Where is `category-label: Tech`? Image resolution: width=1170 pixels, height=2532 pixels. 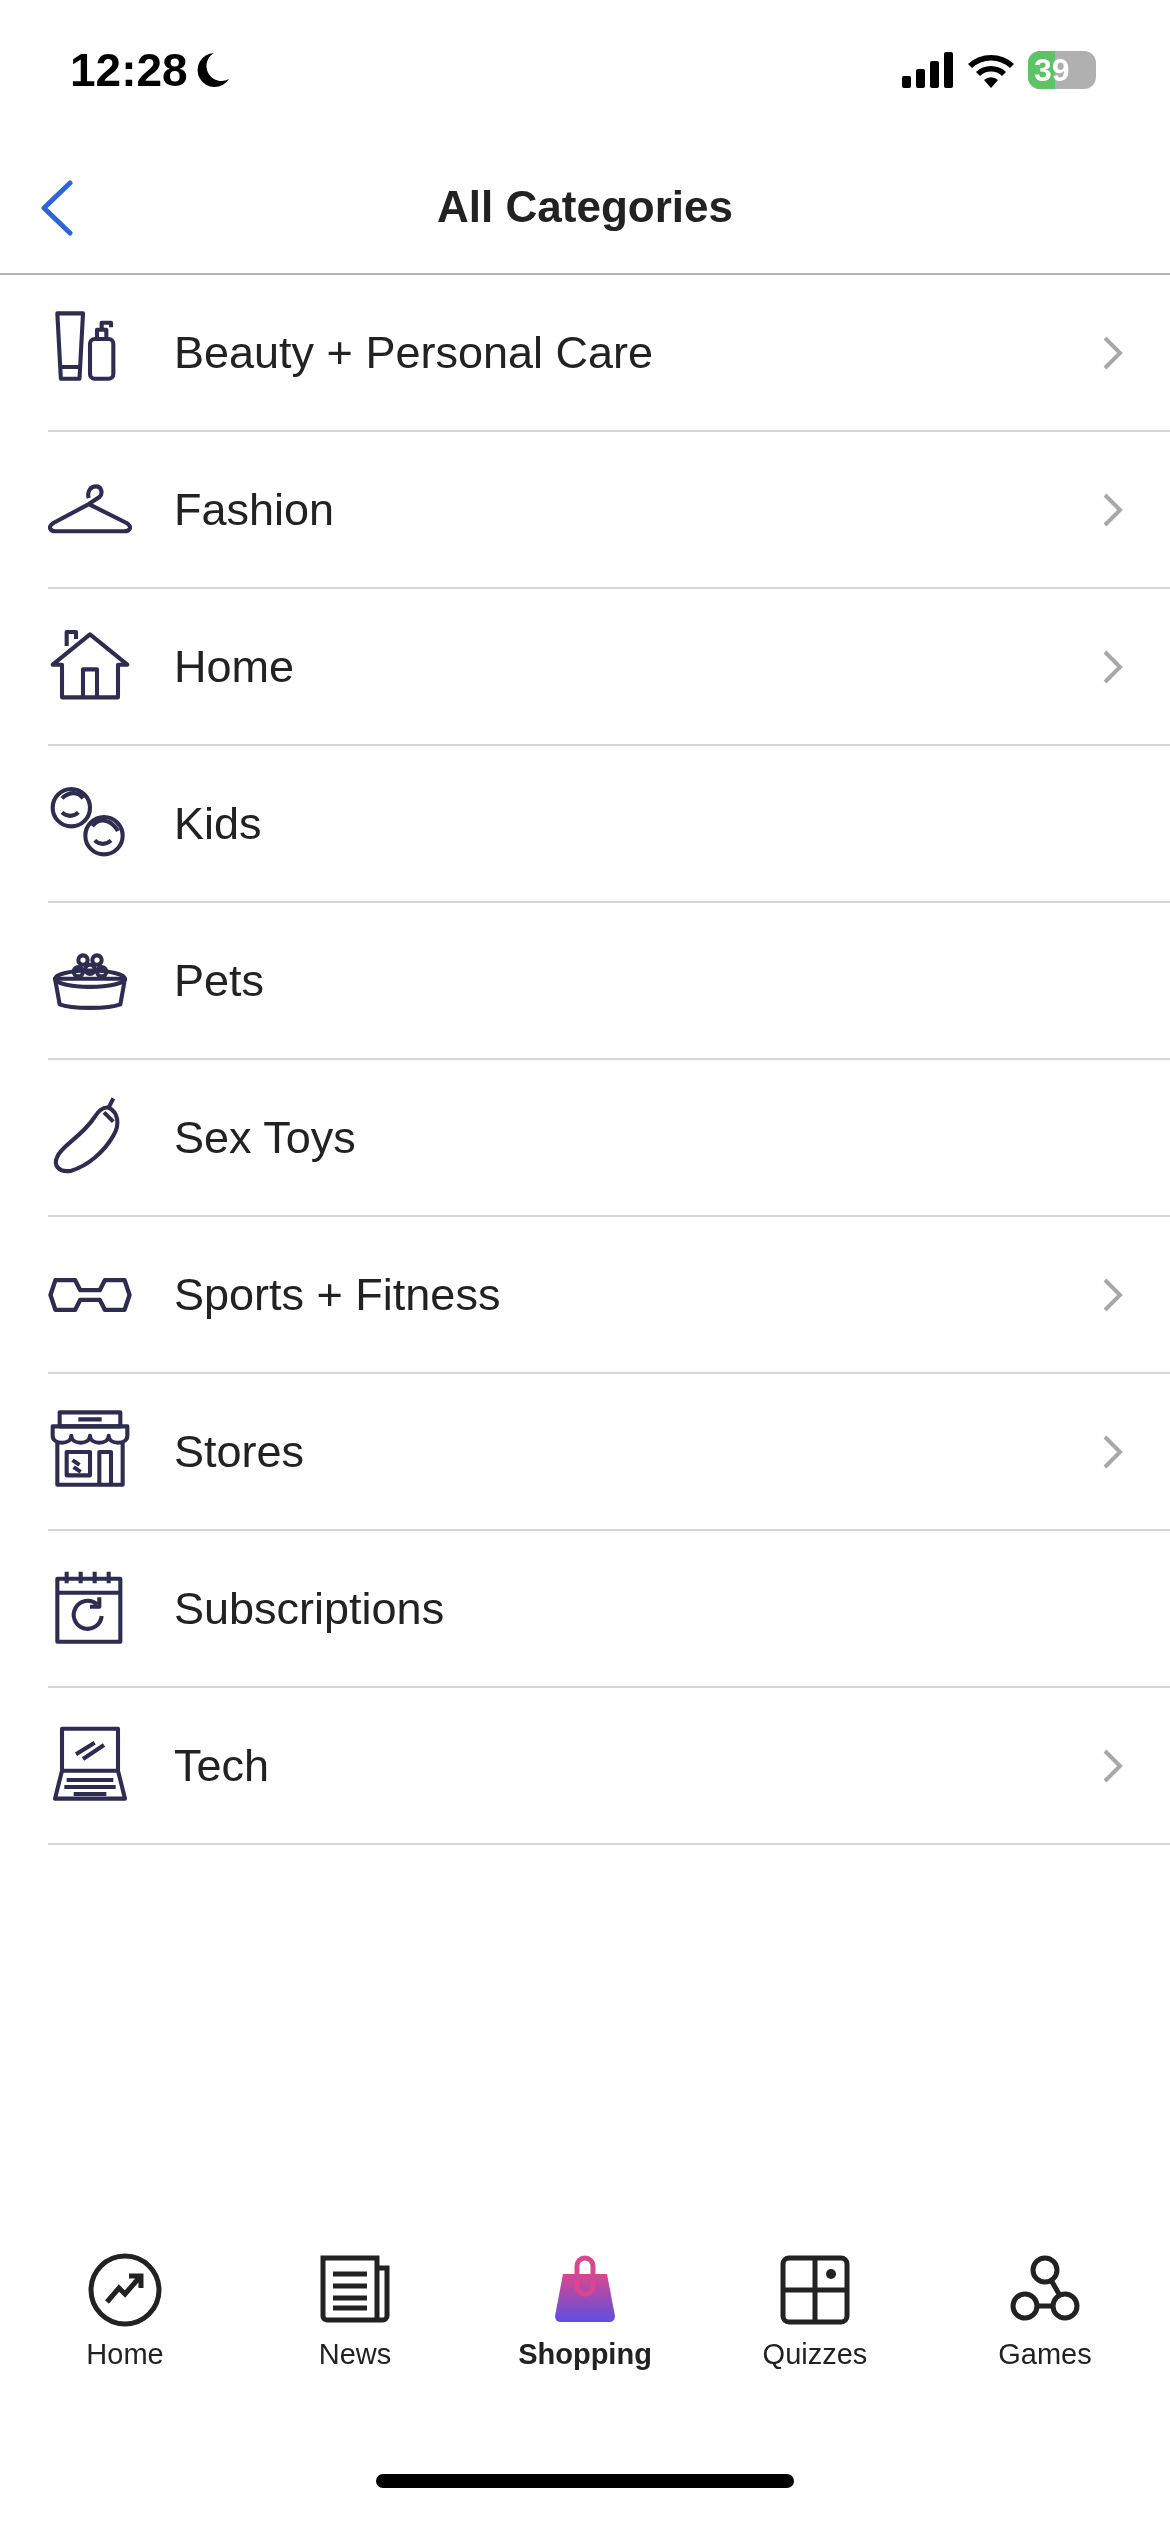 category-label: Tech is located at coordinates (222, 1765).